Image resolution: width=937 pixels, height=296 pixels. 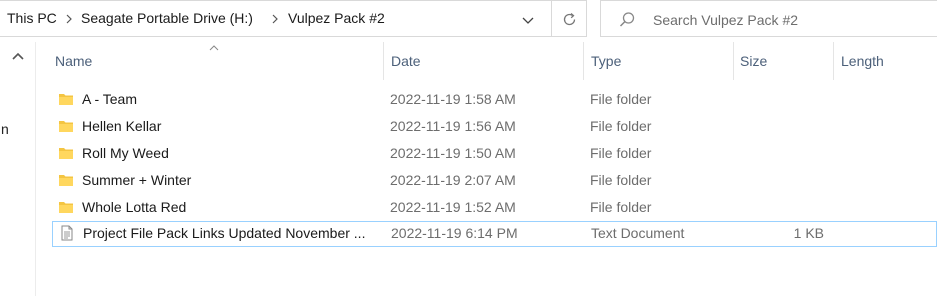 What do you see at coordinates (336, 18) in the screenshot?
I see `breadcrumb-current-folder: Vulpez Pack #2` at bounding box center [336, 18].